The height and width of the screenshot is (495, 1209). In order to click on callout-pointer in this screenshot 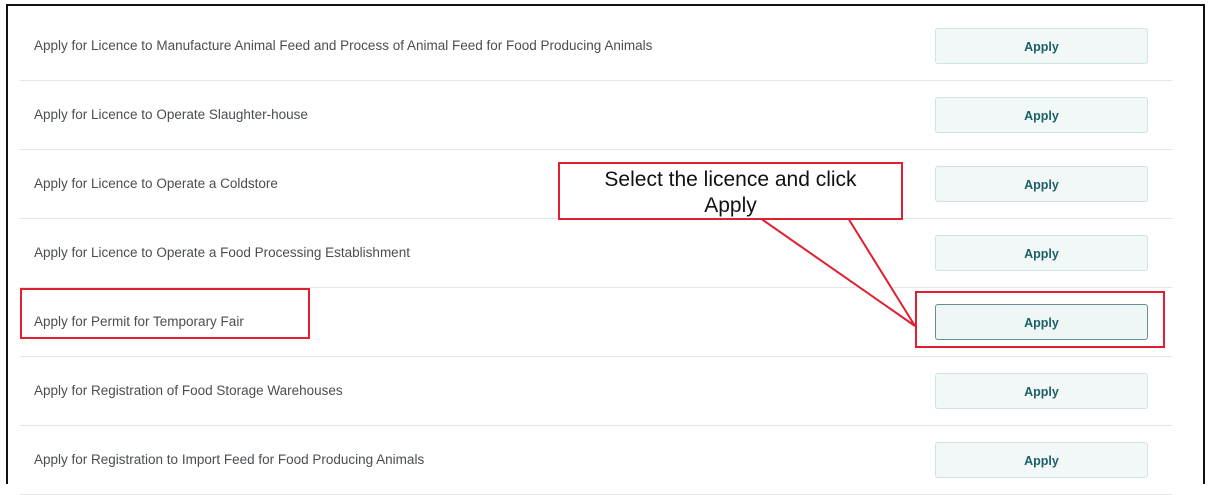, I will do `click(836, 272)`.